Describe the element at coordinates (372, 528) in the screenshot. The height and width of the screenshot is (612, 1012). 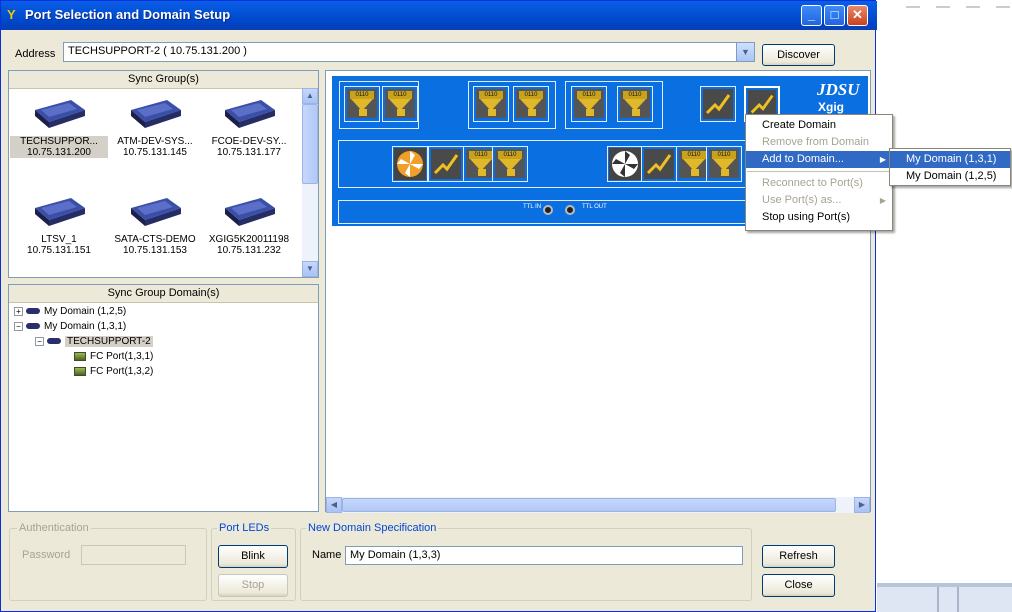
I see `new-domain-group-label: New Domain Specification` at that location.